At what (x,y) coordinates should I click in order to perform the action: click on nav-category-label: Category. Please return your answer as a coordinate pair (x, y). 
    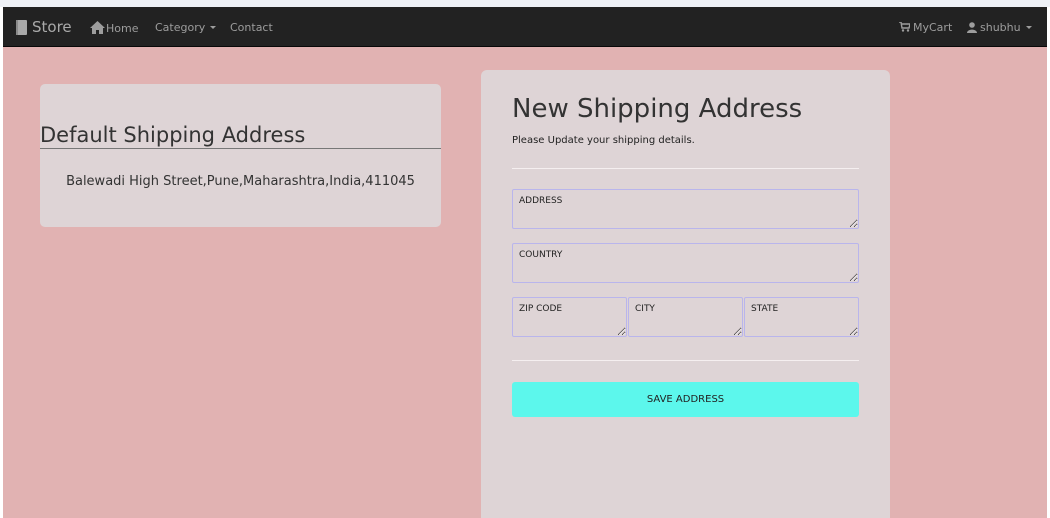
    Looking at the image, I should click on (180, 27).